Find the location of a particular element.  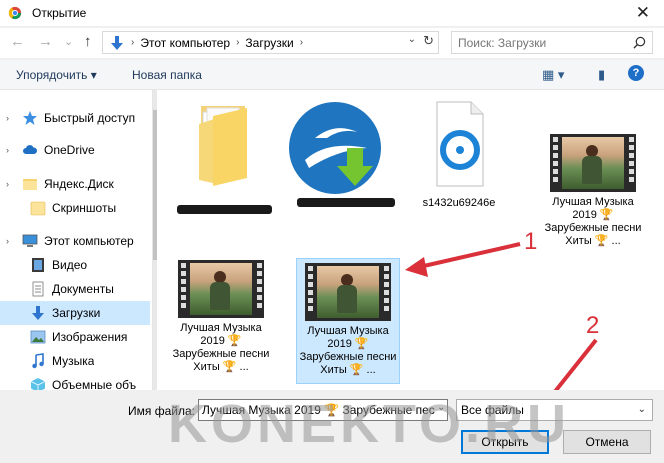

filename-input is located at coordinates (323, 410).